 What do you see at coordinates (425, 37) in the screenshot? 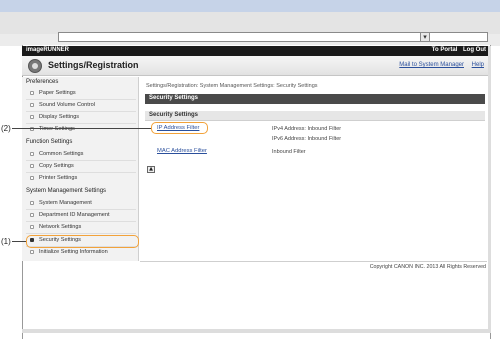
I see `address-dropdown-button: ▾` at bounding box center [425, 37].